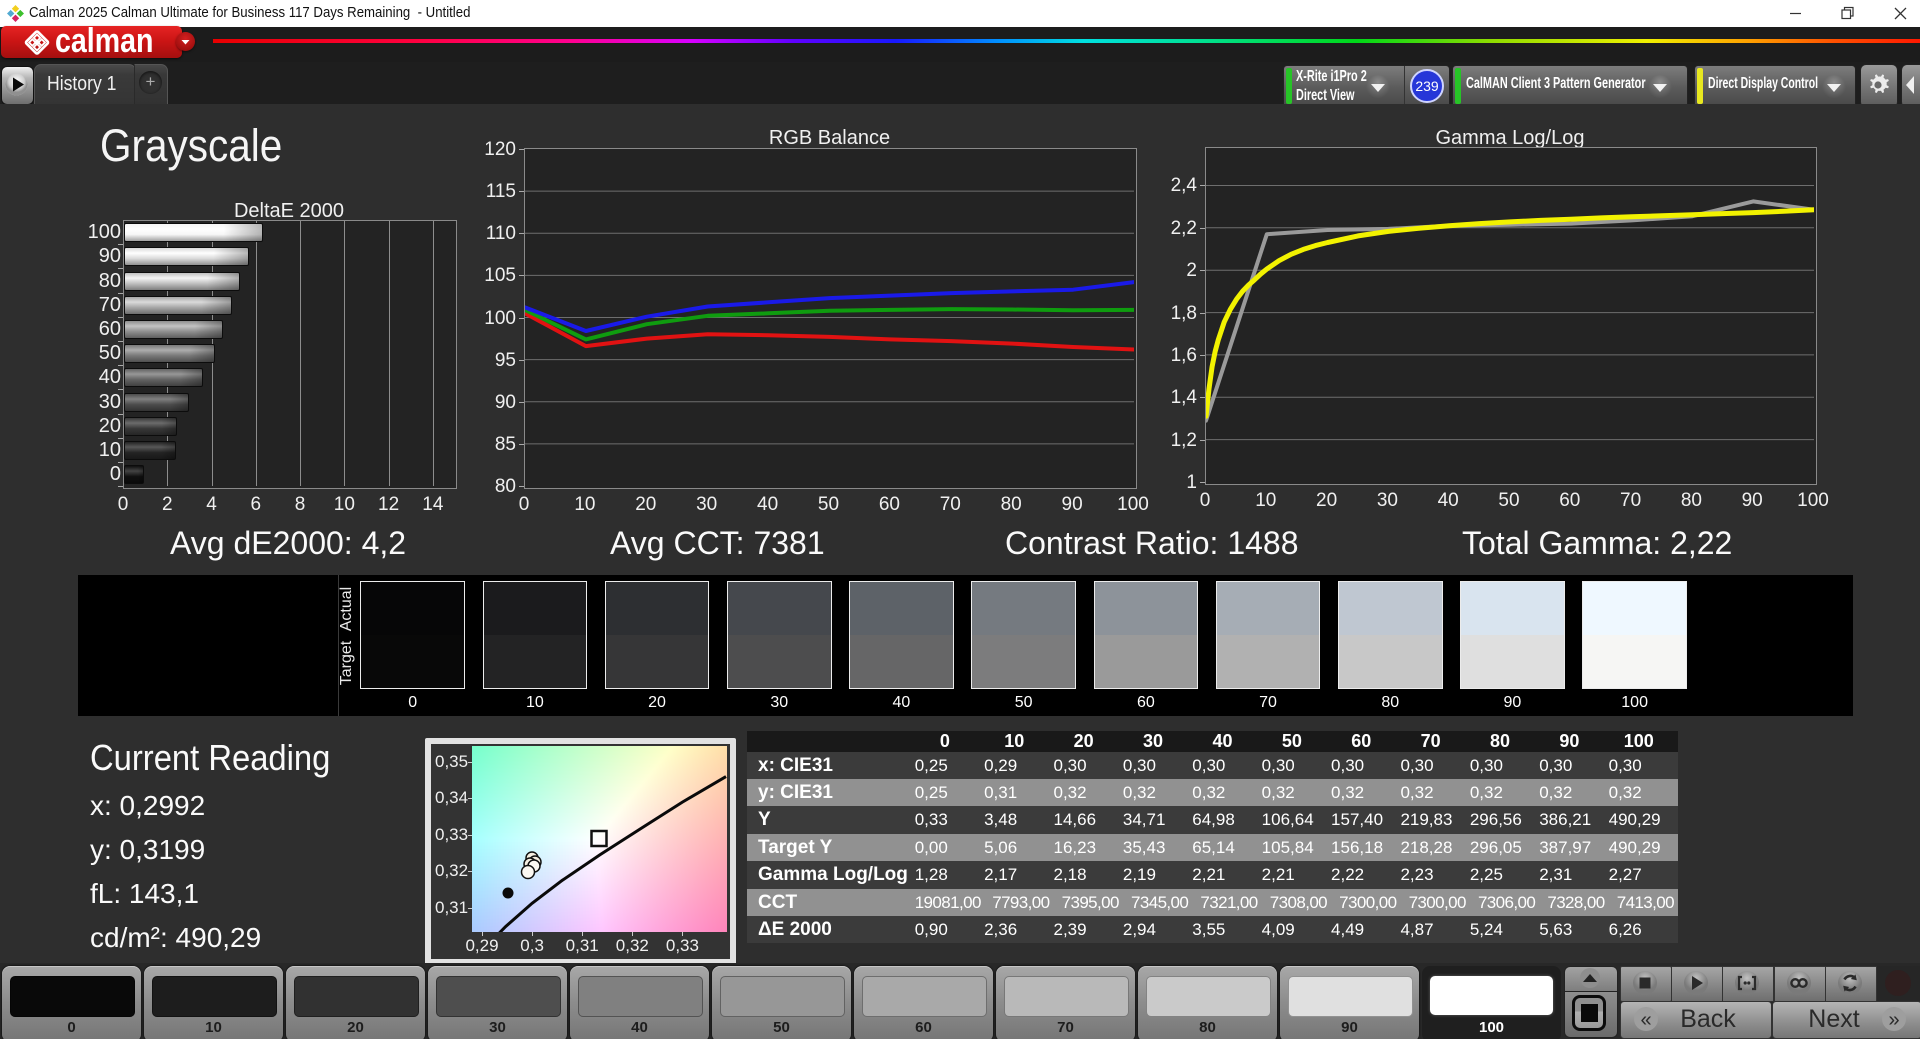 The height and width of the screenshot is (1039, 1920). I want to click on svg-text: Next, so click(1833, 1019).